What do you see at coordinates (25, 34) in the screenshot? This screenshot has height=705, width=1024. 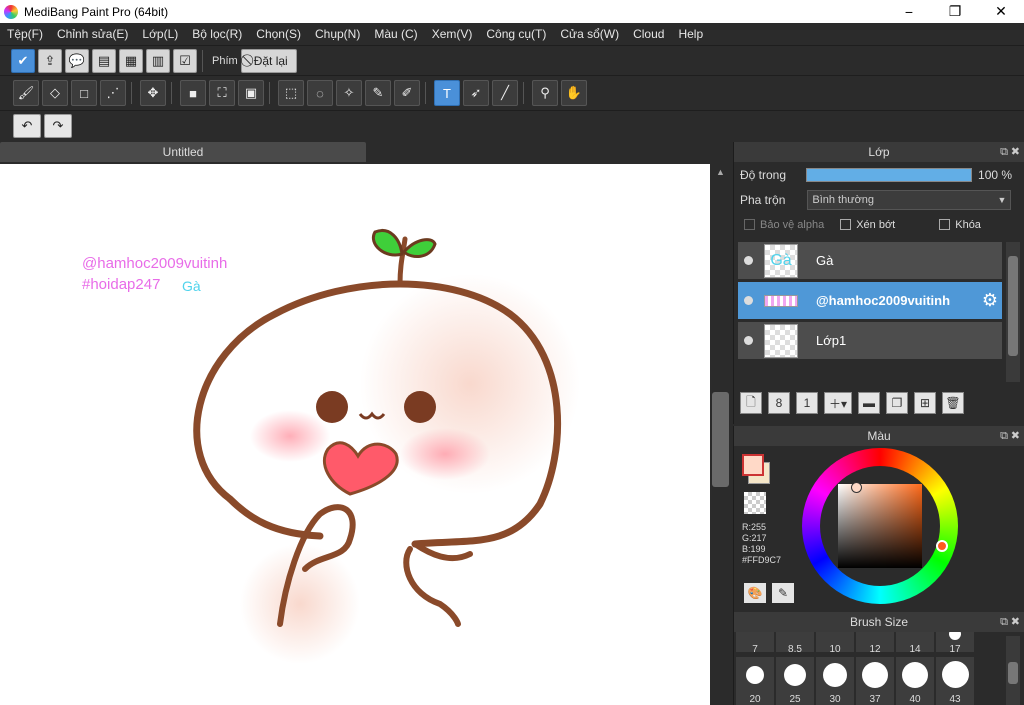 I see `menu-file: Tệp(F)` at bounding box center [25, 34].